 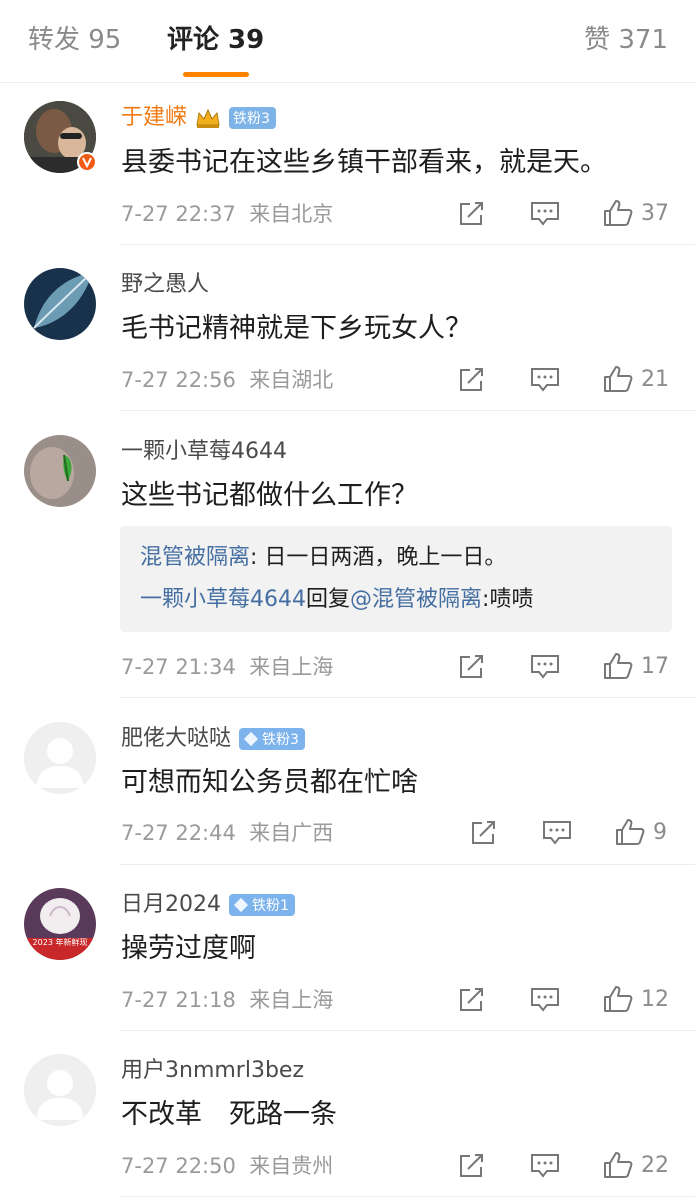 What do you see at coordinates (223, 599) in the screenshot?
I see `reply-author: 一颗小草莓4644` at bounding box center [223, 599].